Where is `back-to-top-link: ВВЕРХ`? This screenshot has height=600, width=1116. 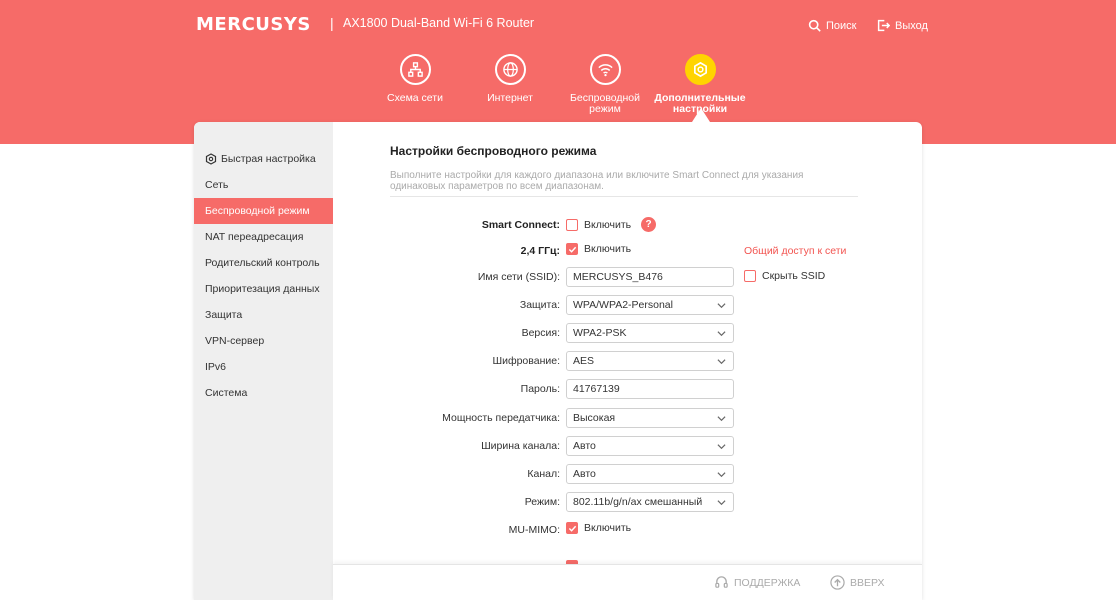
back-to-top-link: ВВЕРХ is located at coordinates (857, 582).